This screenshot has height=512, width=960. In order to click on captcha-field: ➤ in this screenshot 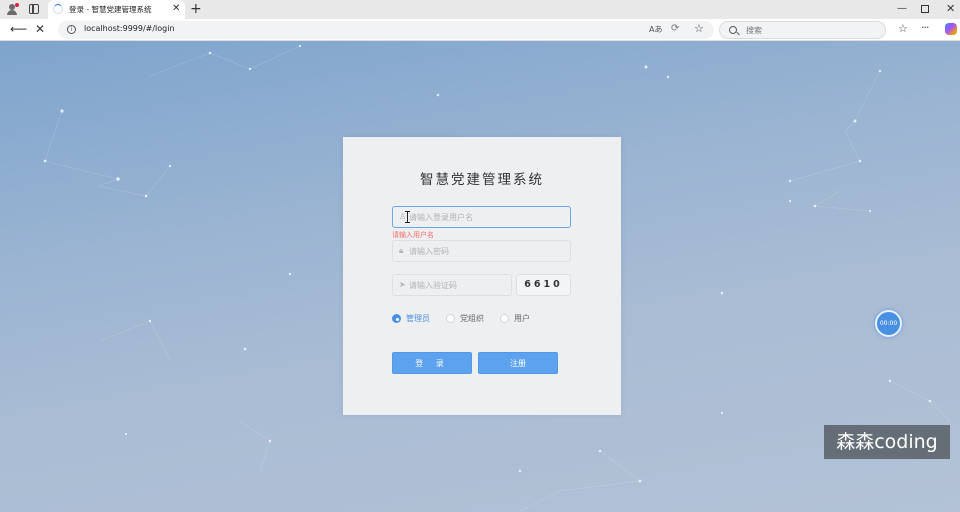, I will do `click(475, 285)`.